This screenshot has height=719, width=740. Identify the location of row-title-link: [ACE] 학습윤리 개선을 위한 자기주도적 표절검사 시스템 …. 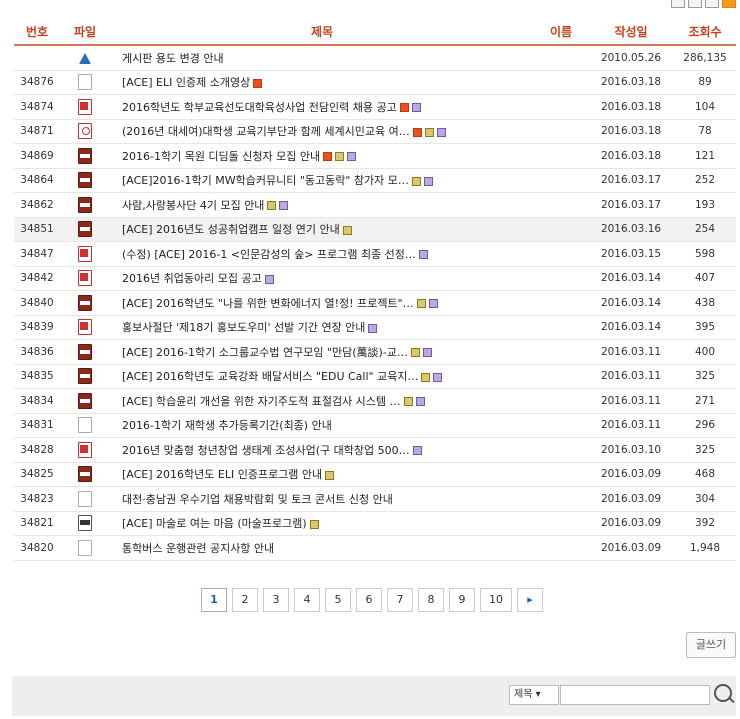
(261, 401).